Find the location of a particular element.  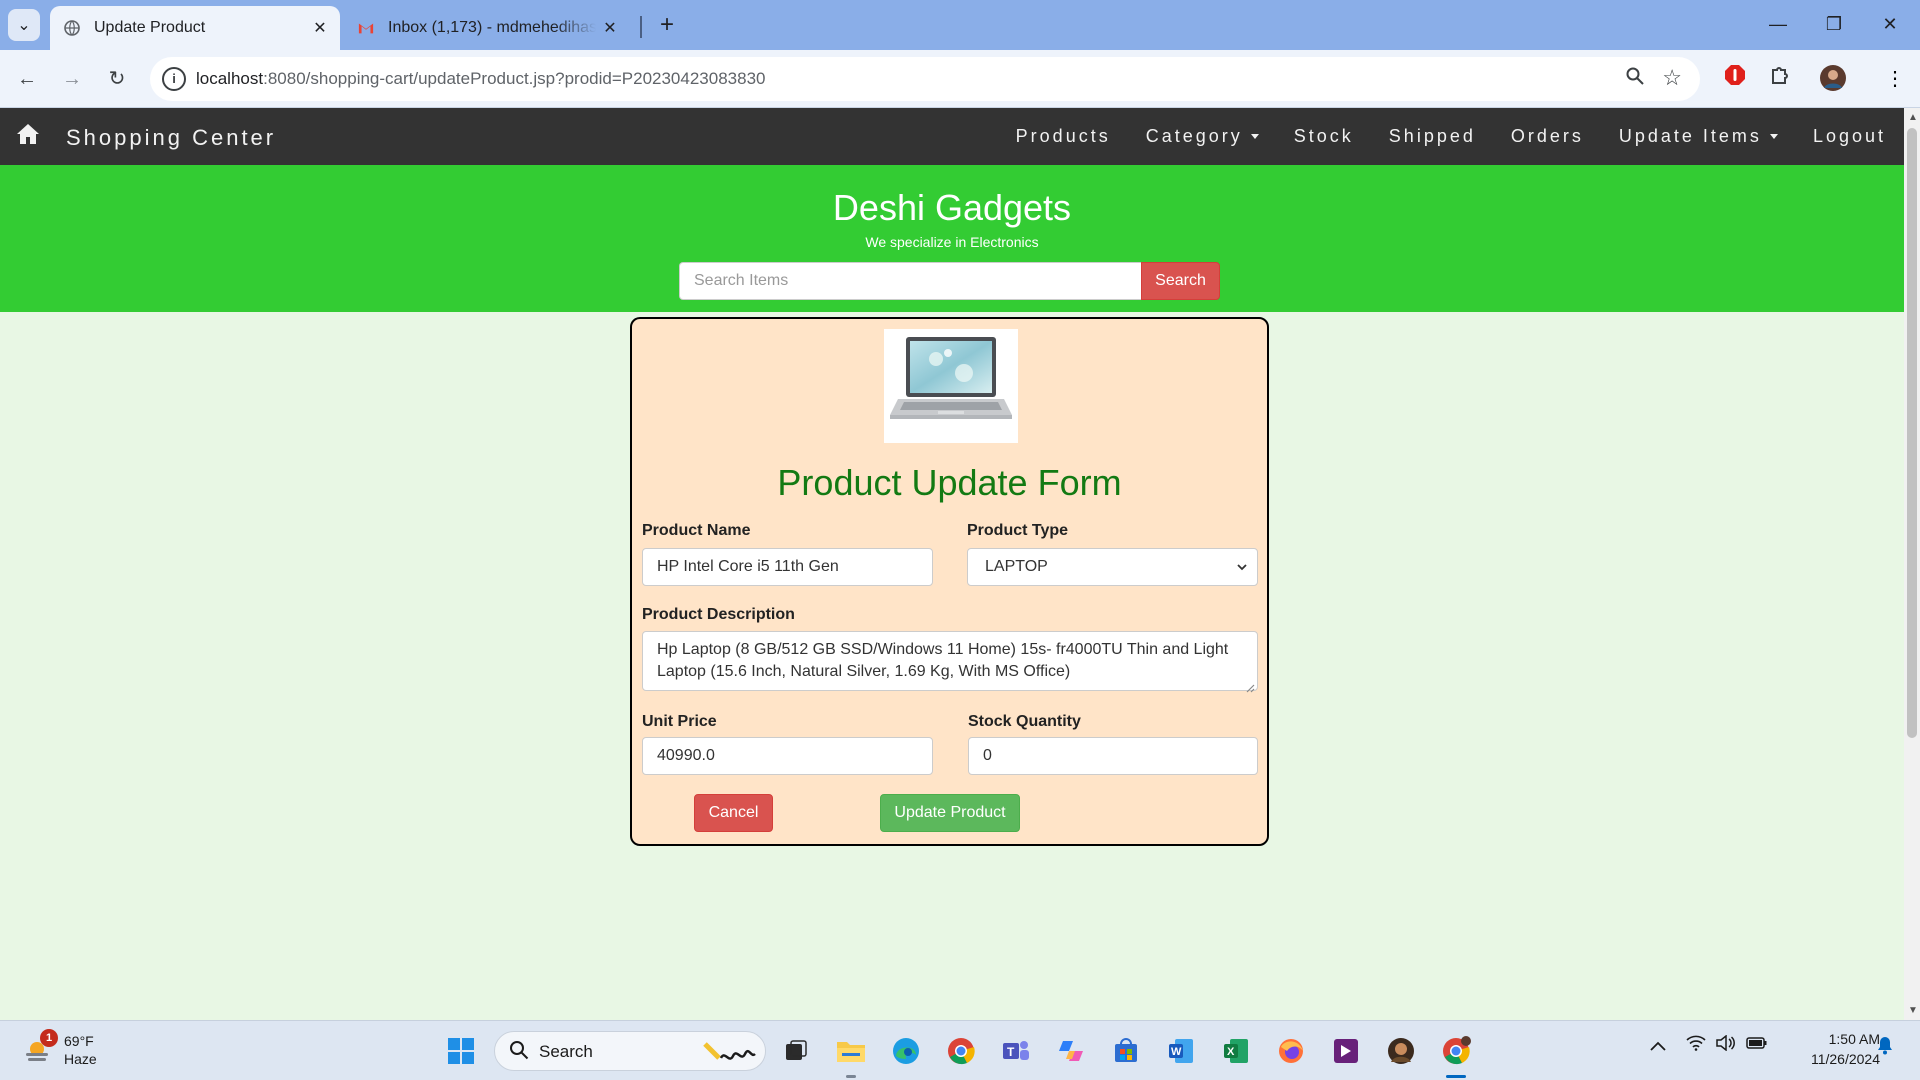

firefox-icon is located at coordinates (1291, 1051).